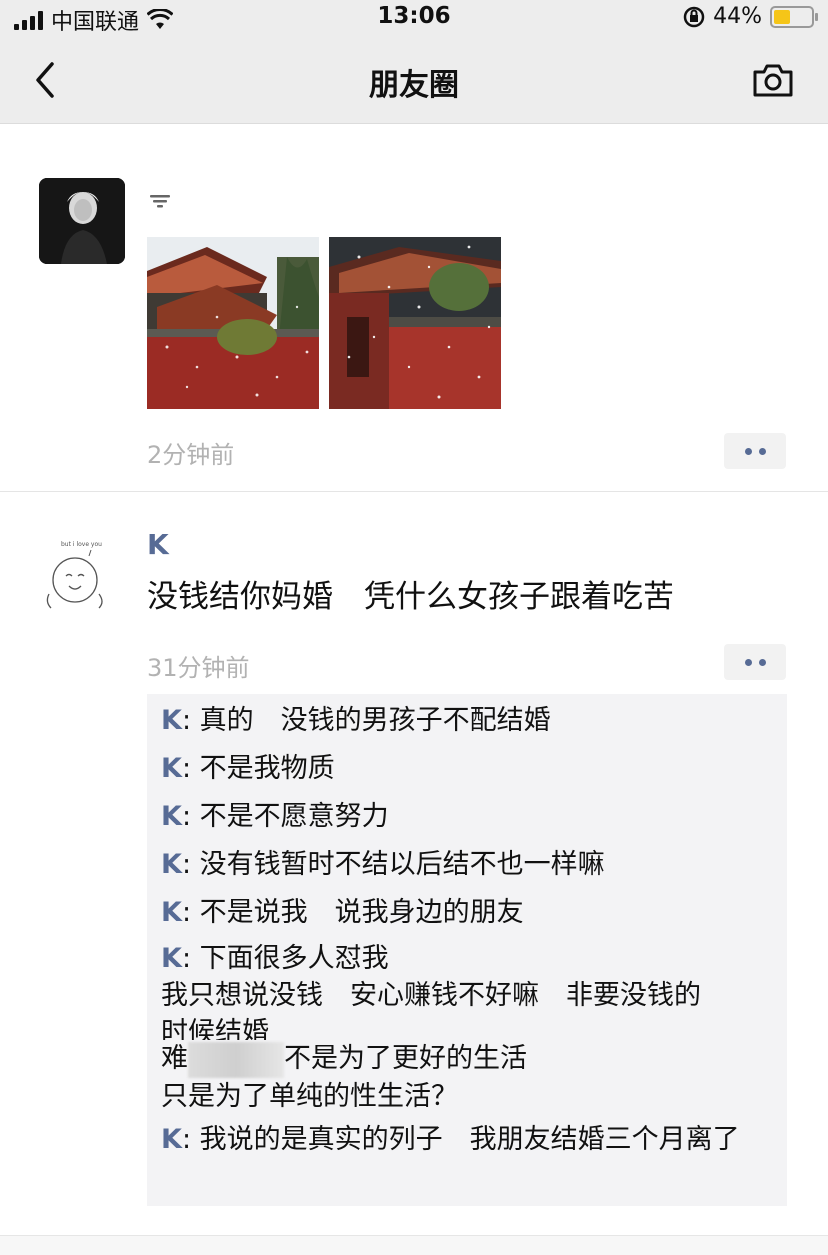 This screenshot has height=1255, width=828. I want to click on comment-item: K: 不是不愿意努力, so click(467, 816).